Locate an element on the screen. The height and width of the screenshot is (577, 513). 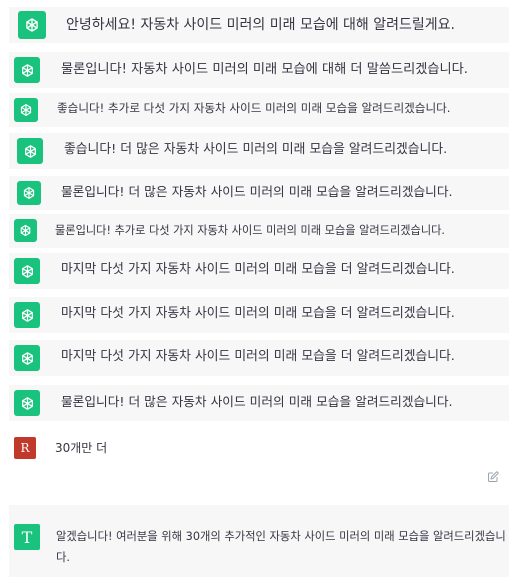
user-message: 30개만 더 is located at coordinates (81, 448).